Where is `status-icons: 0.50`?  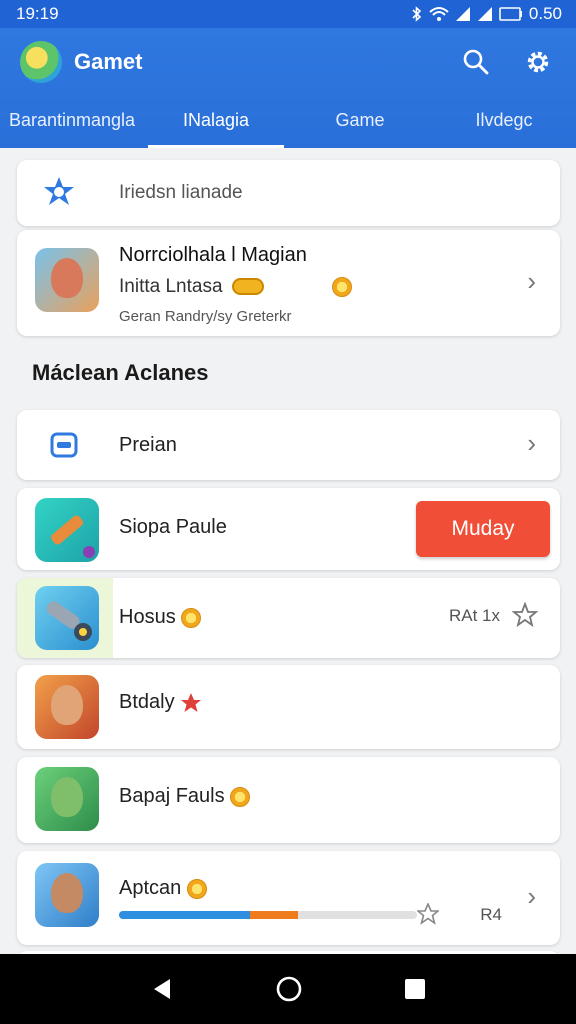
status-icons: 0.50 is located at coordinates (486, 14).